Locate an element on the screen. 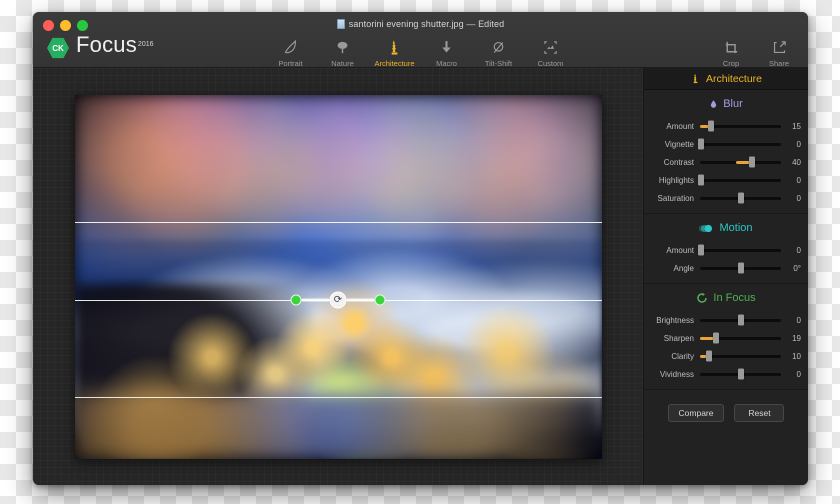 Image resolution: width=840 pixels, height=504 pixels. preset-nature: Nature is located at coordinates (343, 53).